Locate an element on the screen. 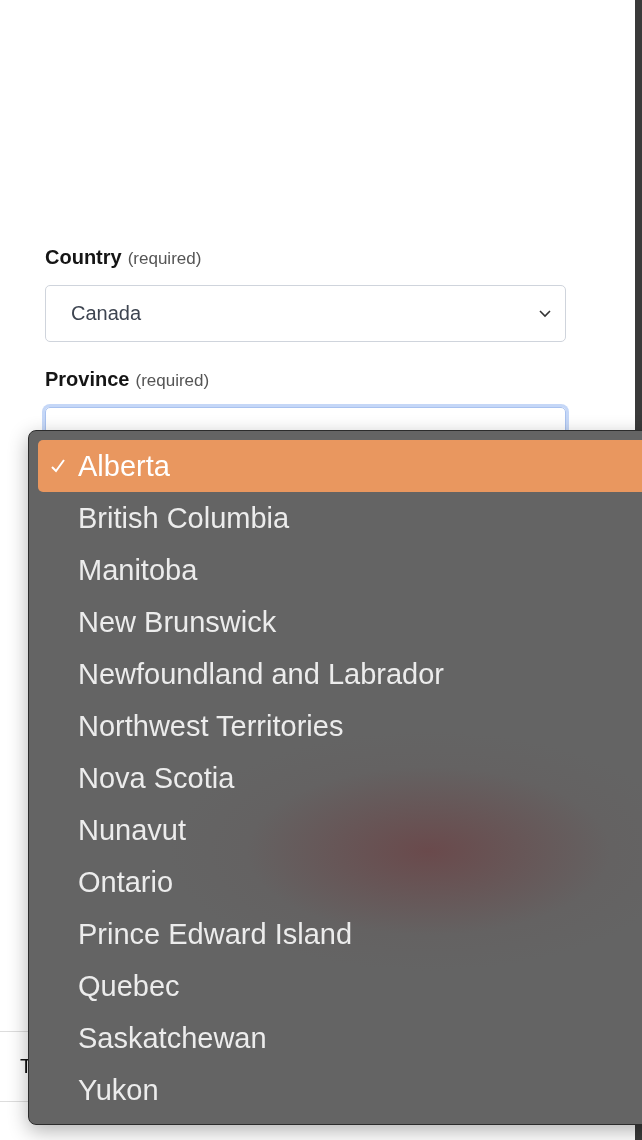  field-label: Province is located at coordinates (87, 379).